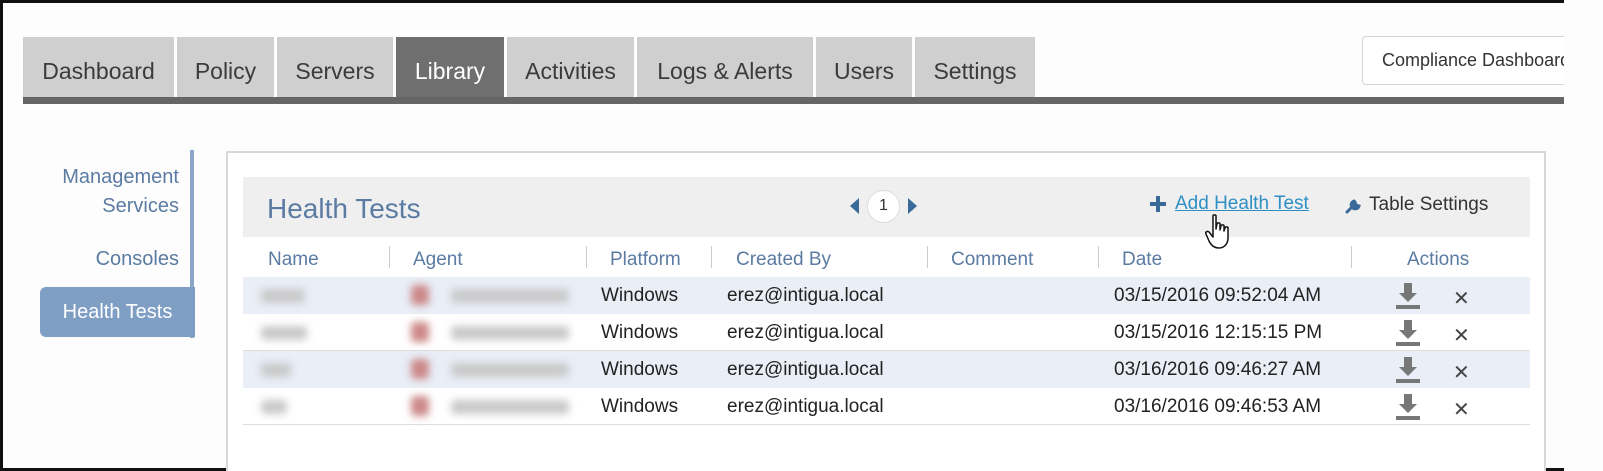 The height and width of the screenshot is (471, 1603). I want to click on date-cell: 03/16/2016 09:46:27 AM, so click(1218, 369).